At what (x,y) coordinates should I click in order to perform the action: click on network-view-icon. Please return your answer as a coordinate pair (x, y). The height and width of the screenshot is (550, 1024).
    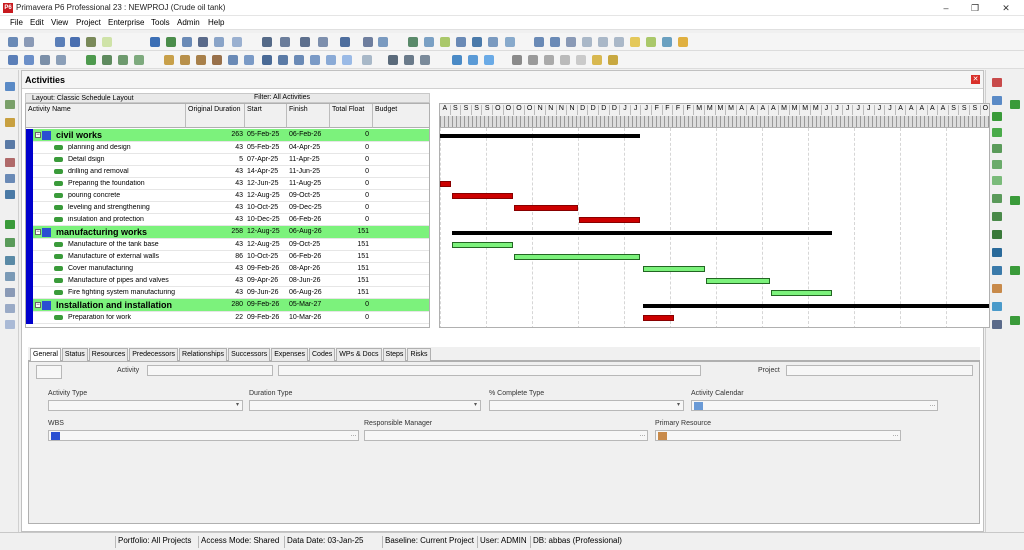
    Looking at the image, I should click on (91, 42).